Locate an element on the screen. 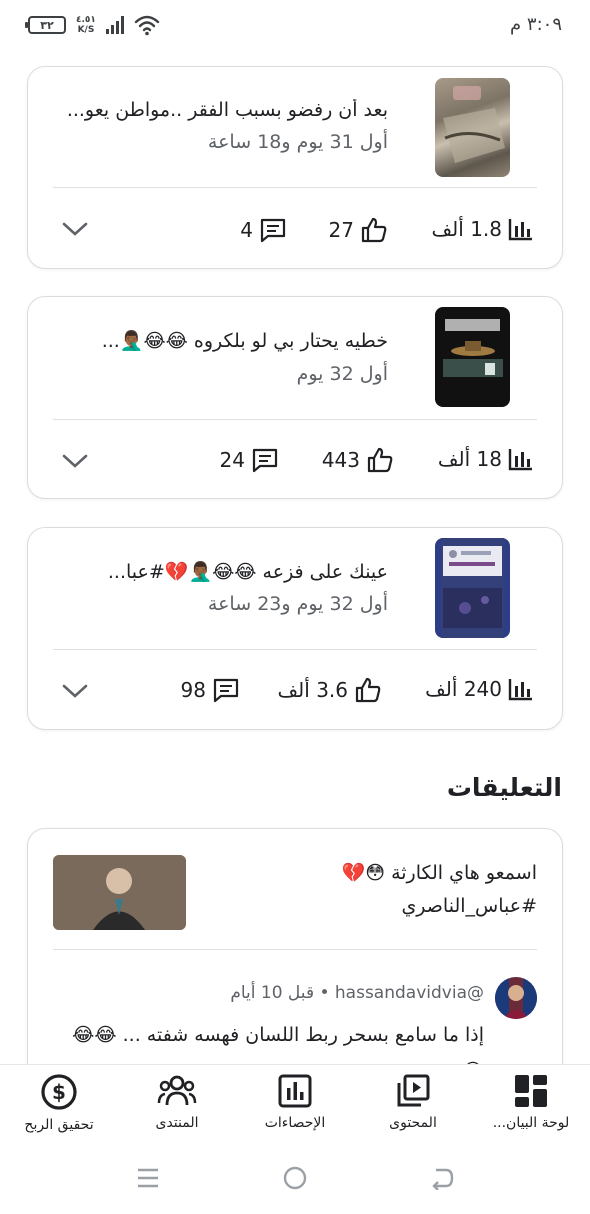 Image resolution: width=590 pixels, height=1214 pixels. battery-icon: ٣٢ is located at coordinates (45, 25).